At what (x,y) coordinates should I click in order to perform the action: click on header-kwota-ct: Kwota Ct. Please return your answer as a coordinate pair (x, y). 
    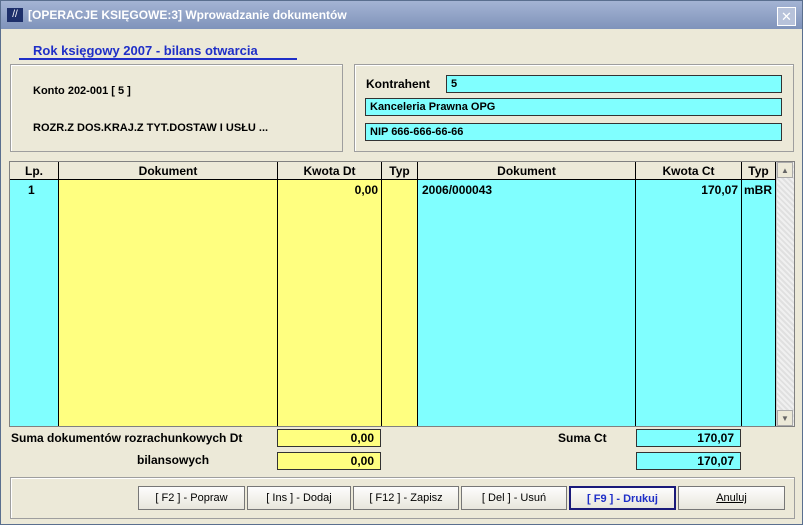
    Looking at the image, I should click on (689, 171).